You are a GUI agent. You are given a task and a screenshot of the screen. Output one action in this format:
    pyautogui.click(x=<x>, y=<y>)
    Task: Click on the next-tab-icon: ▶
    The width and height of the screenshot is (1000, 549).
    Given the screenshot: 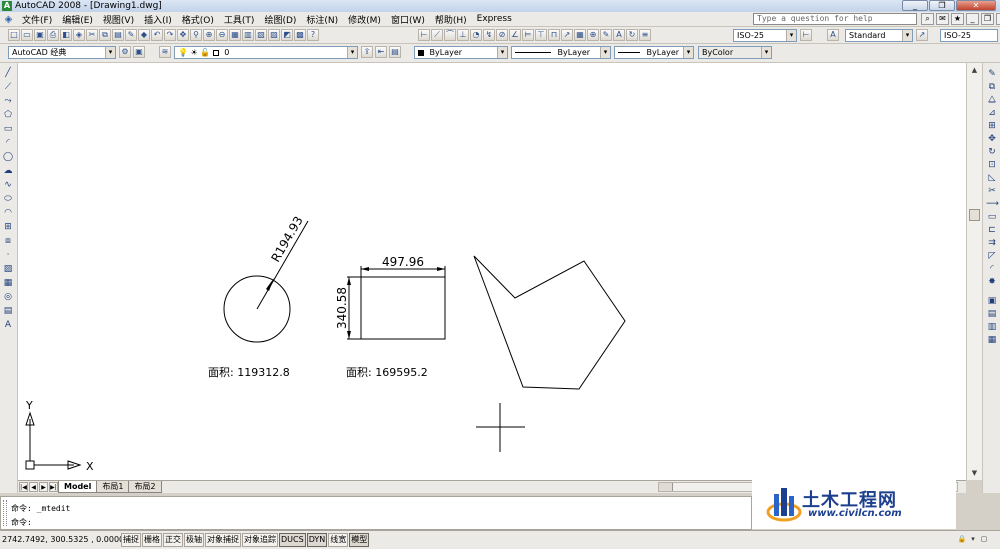 What is the action you would take?
    pyautogui.click(x=43, y=487)
    